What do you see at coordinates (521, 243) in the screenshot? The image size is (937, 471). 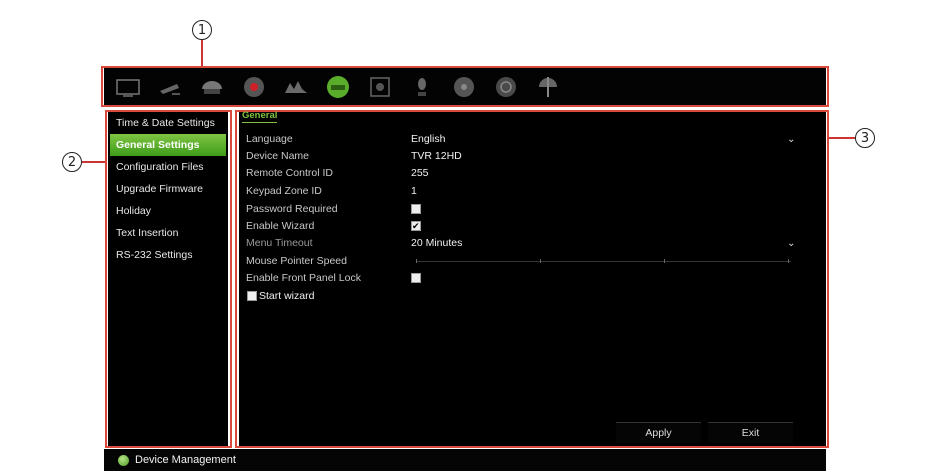 I see `menu-timeout-row: Menu Timeout 20 Minutes ⌄` at bounding box center [521, 243].